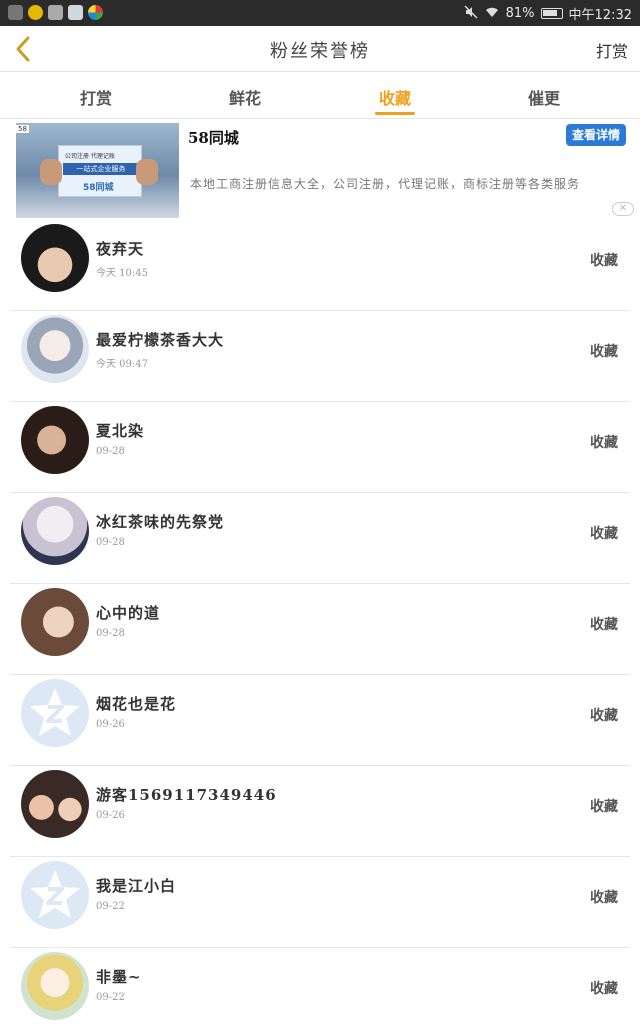 The image size is (640, 1024). What do you see at coordinates (320, 51) in the screenshot?
I see `page-title: 粉丝荣誉榜` at bounding box center [320, 51].